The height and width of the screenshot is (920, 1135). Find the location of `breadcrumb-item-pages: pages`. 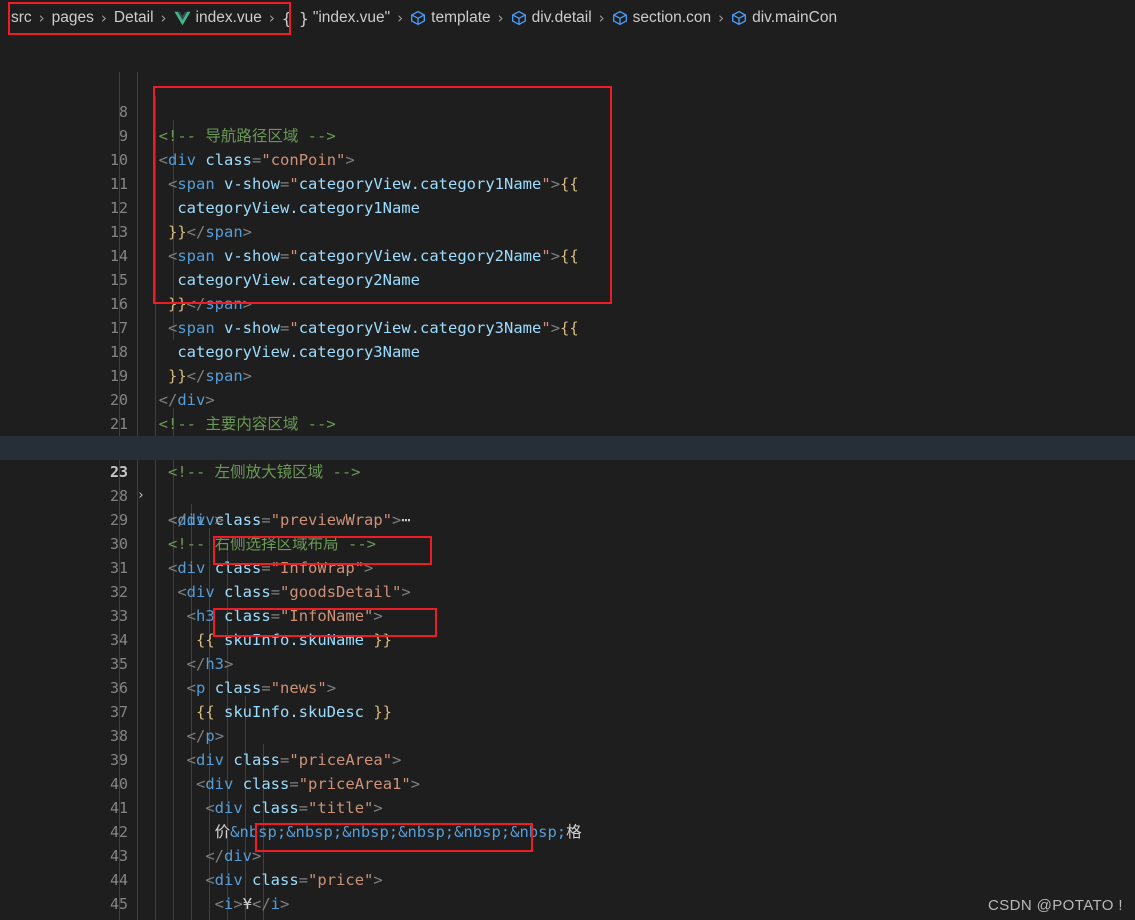

breadcrumb-item-pages: pages is located at coordinates (73, 18).